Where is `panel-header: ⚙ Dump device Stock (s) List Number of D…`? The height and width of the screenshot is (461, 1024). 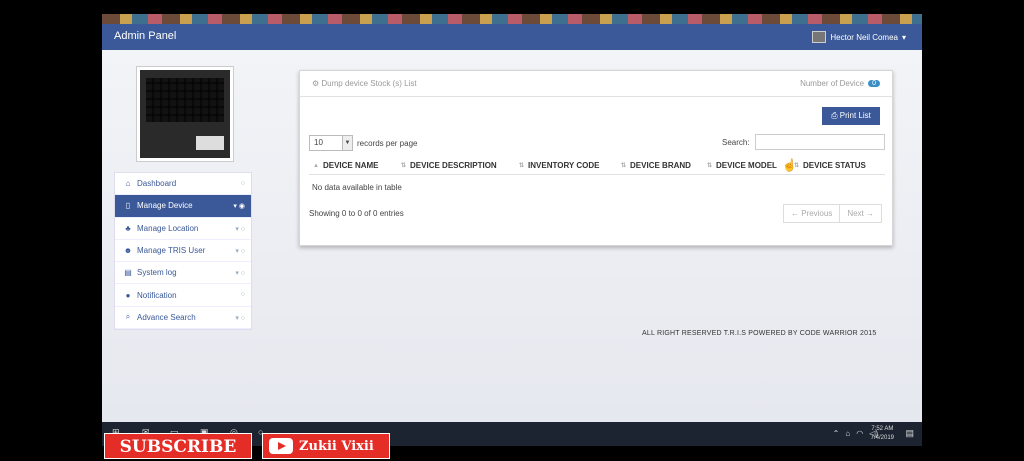
panel-header: ⚙ Dump device Stock (s) List Number of D… is located at coordinates (596, 84).